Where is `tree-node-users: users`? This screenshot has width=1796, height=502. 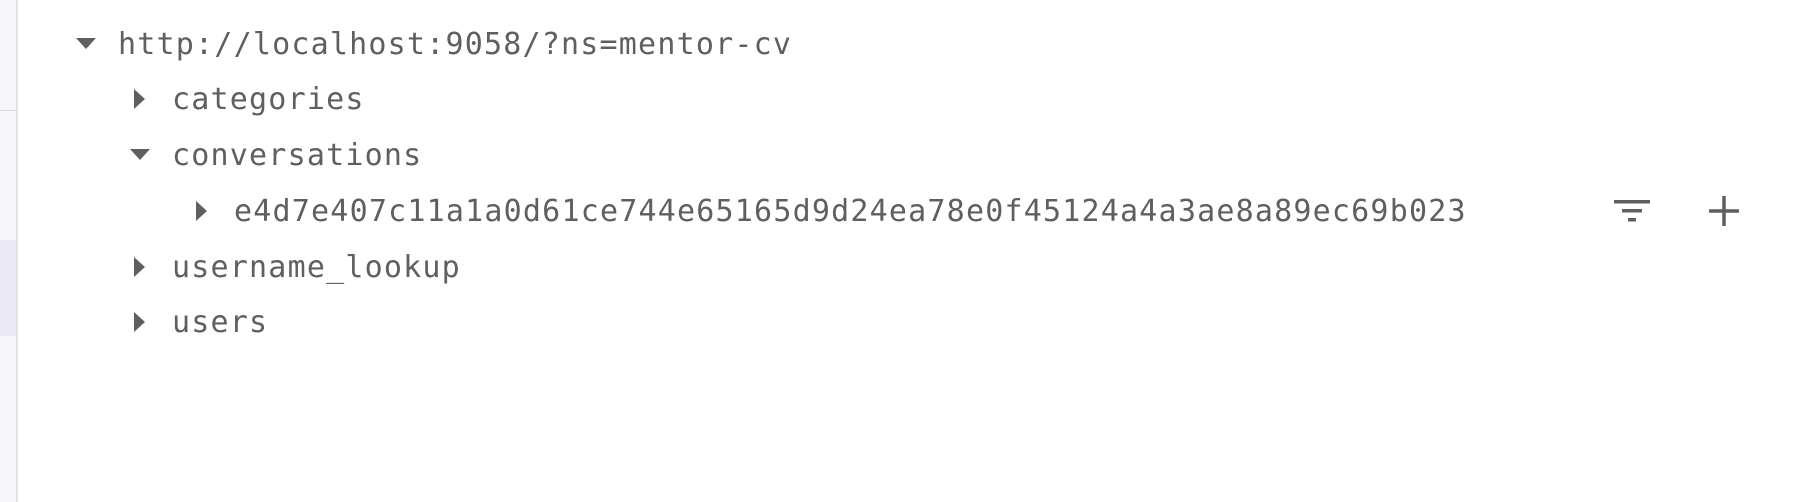
tree-node-users: users is located at coordinates (197, 322).